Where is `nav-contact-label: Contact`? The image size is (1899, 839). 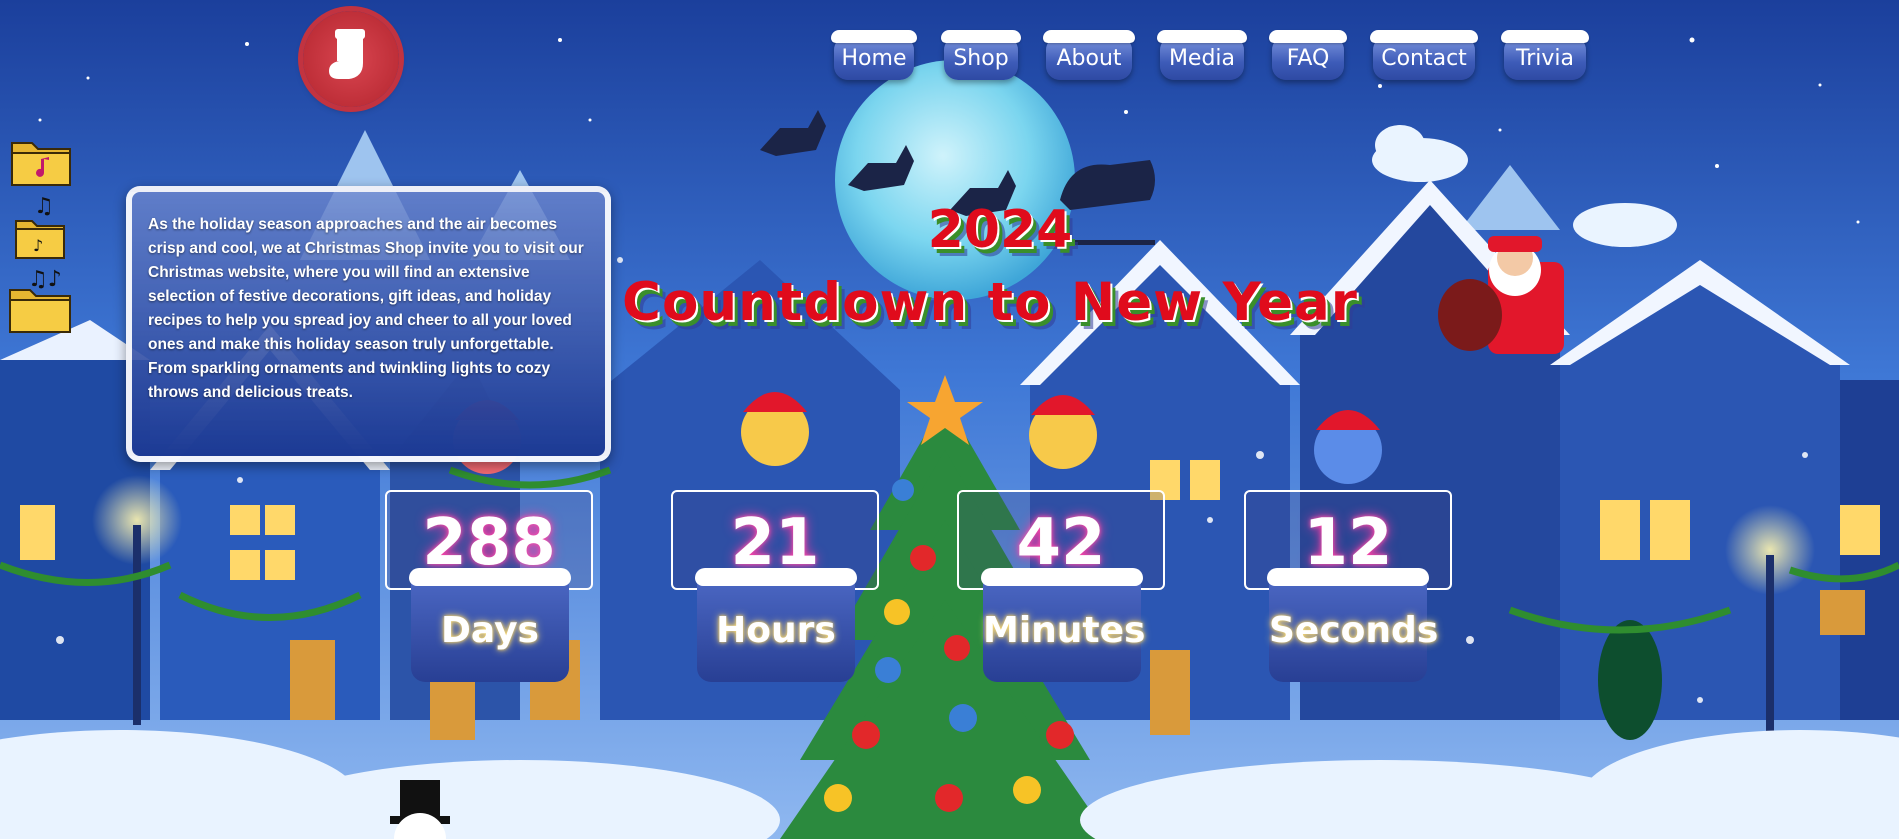 nav-contact-label: Contact is located at coordinates (1424, 58).